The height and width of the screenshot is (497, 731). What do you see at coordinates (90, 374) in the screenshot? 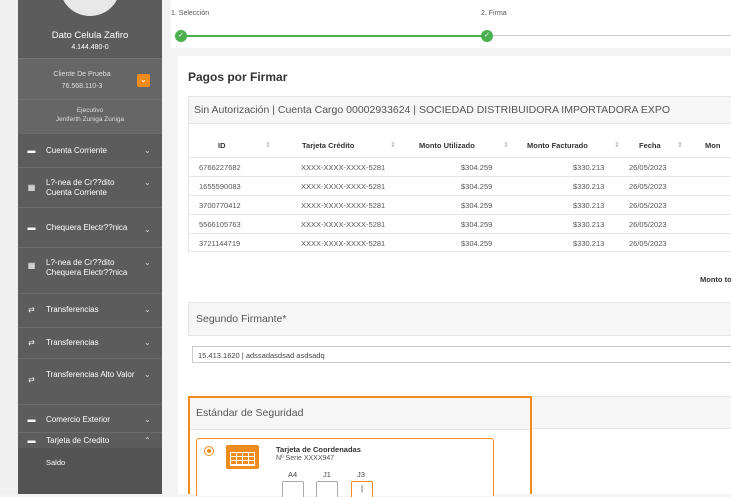
I see `sidebar-item-label: Transferencias Alto Valor` at bounding box center [90, 374].